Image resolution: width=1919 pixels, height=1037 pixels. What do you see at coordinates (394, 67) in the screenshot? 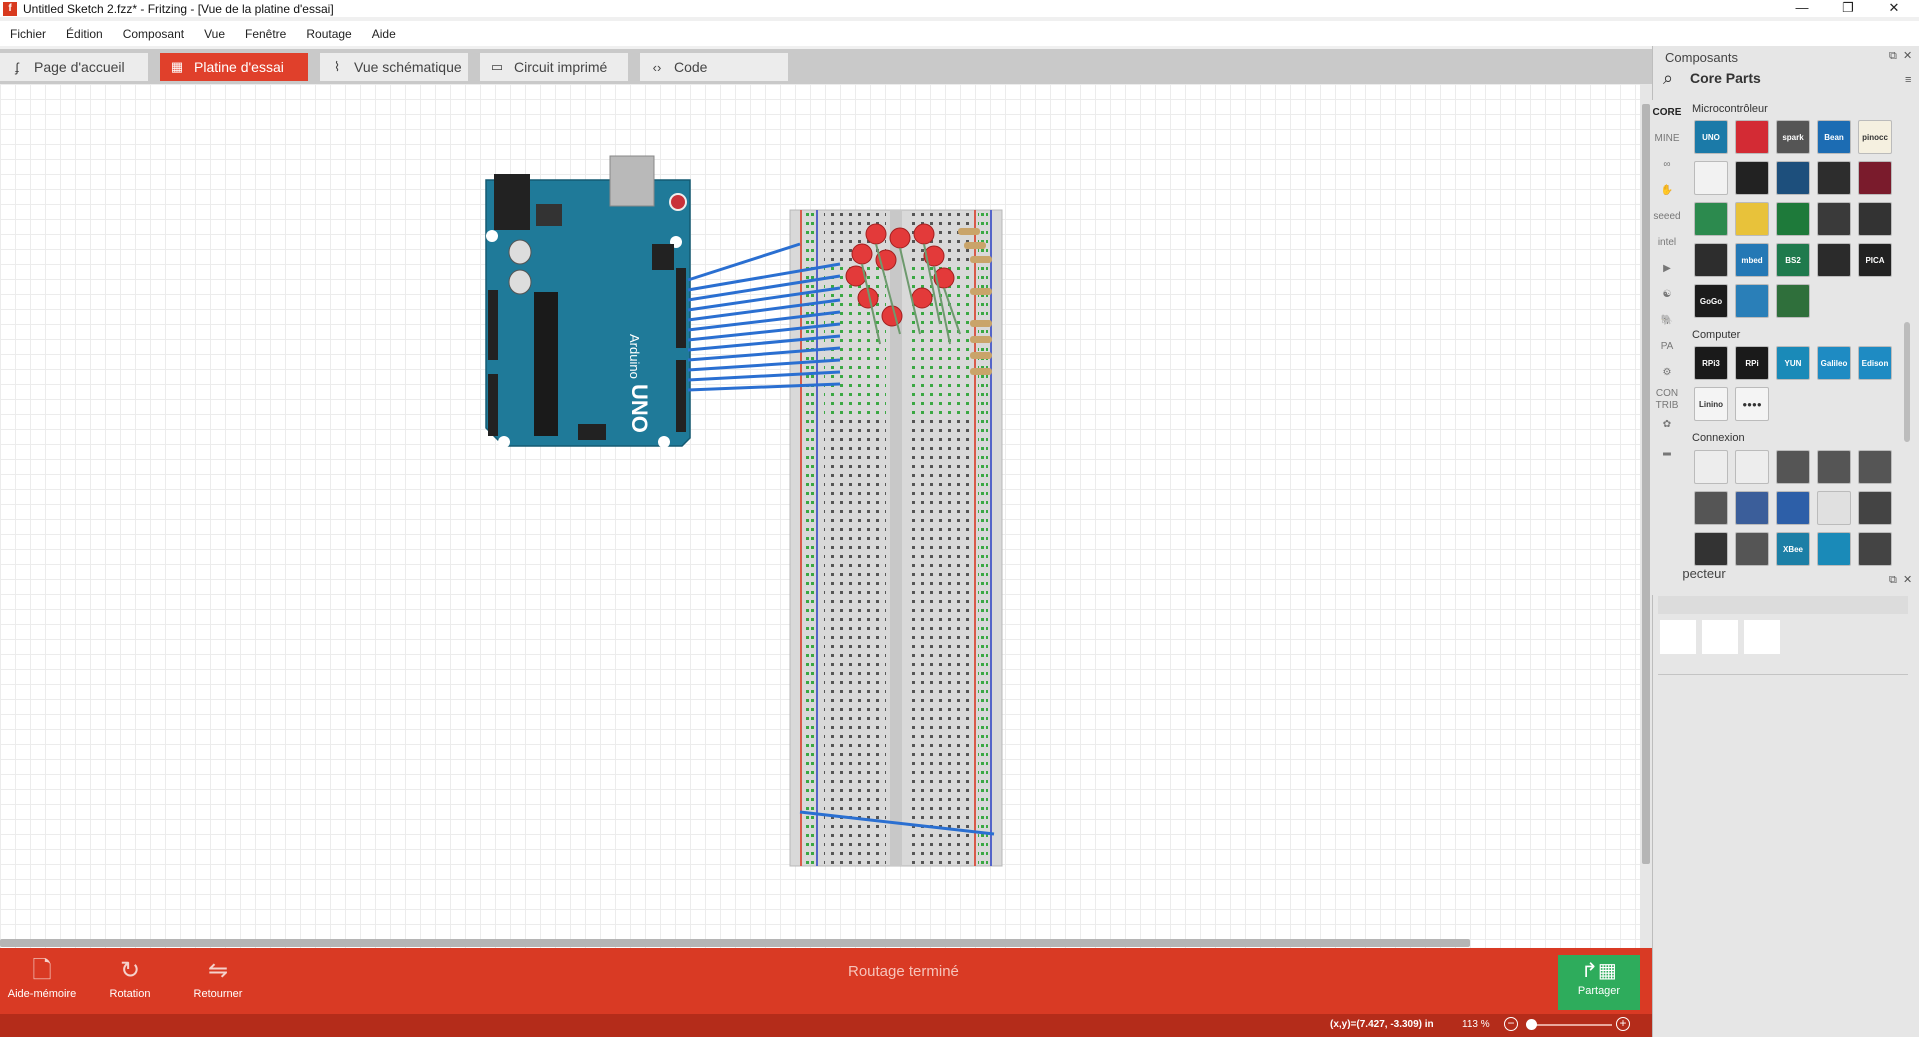
I see `tab-schematic: ⌇ Vue schématique` at bounding box center [394, 67].